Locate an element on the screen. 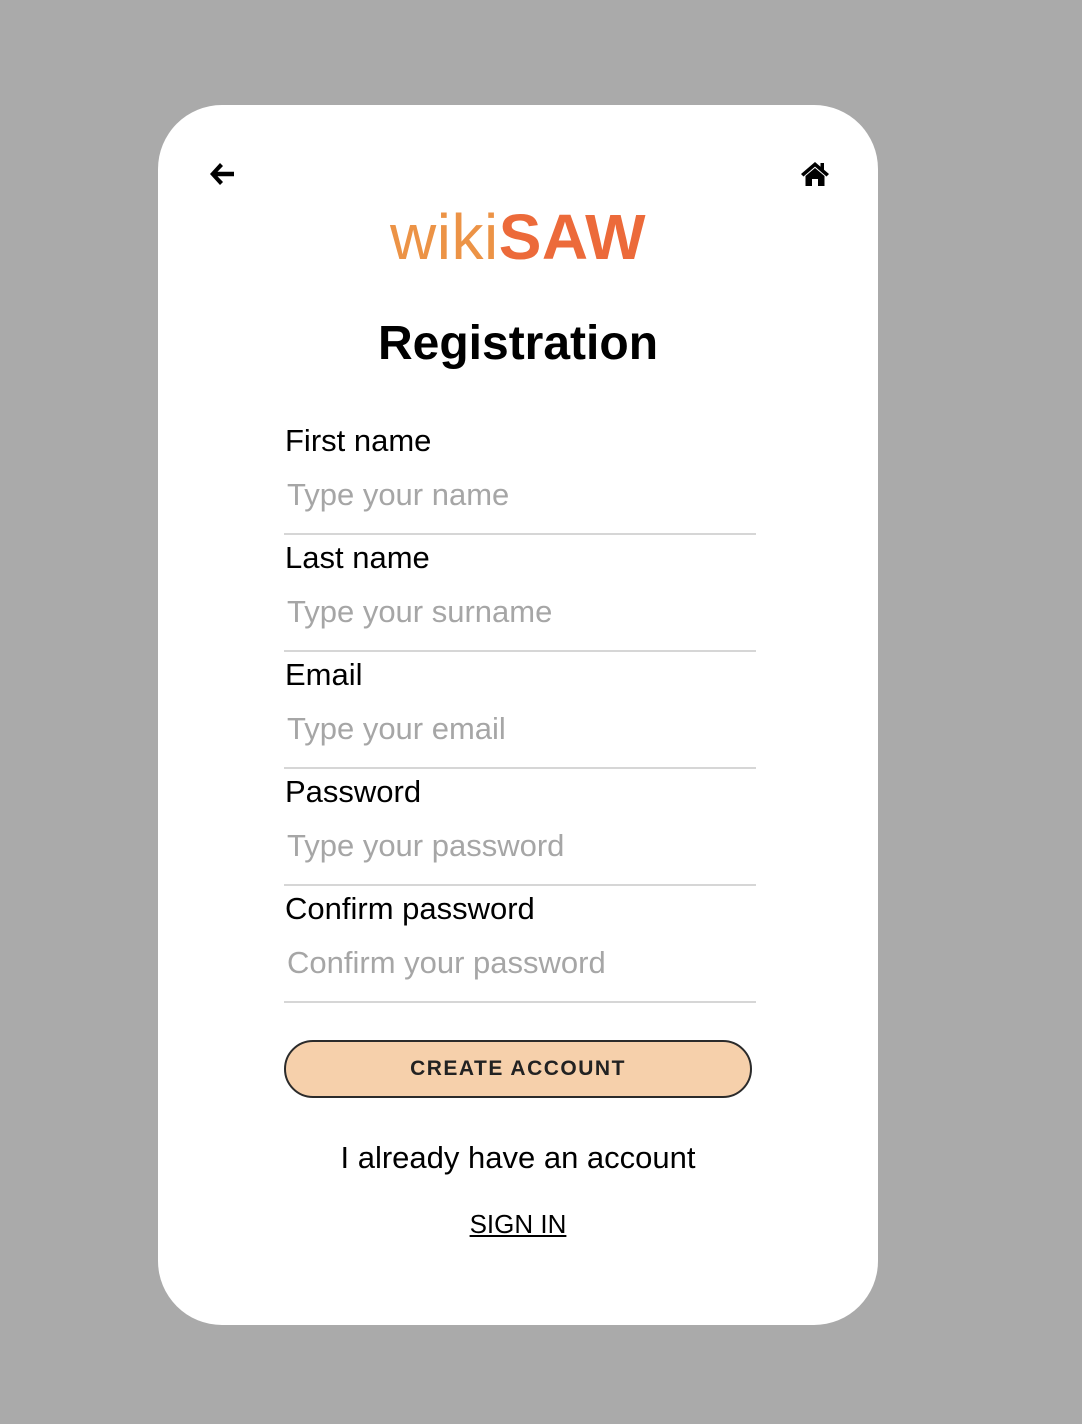 The width and height of the screenshot is (1082, 1424). password-field: Password is located at coordinates (520, 827).